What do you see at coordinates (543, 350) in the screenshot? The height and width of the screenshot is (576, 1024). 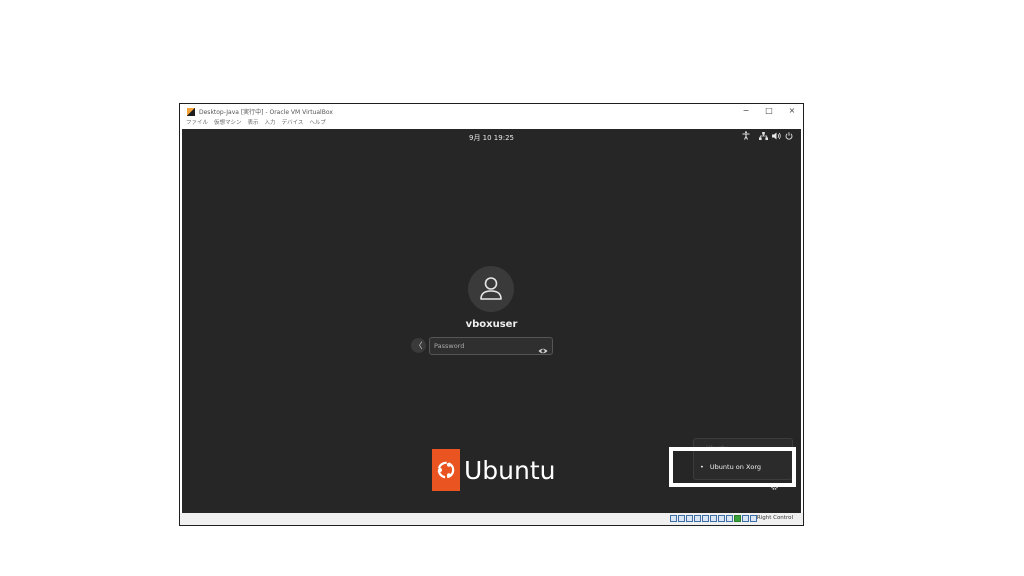 I see `show-password-icon` at bounding box center [543, 350].